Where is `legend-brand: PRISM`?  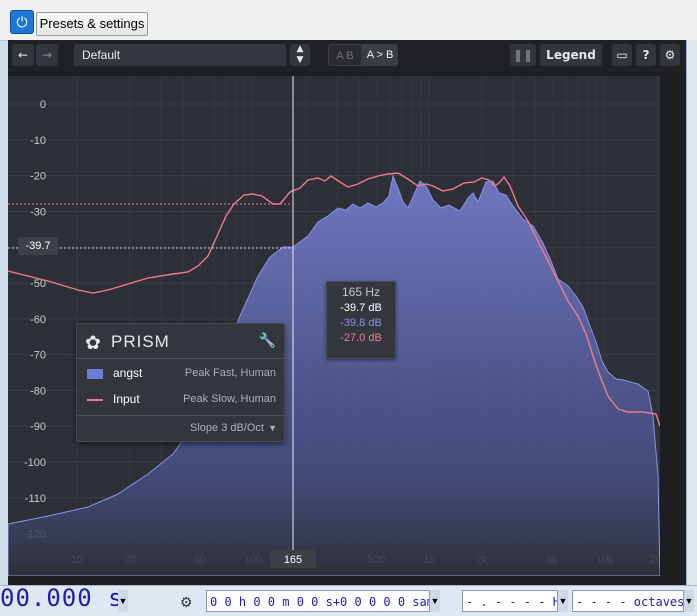
legend-brand: PRISM is located at coordinates (140, 341).